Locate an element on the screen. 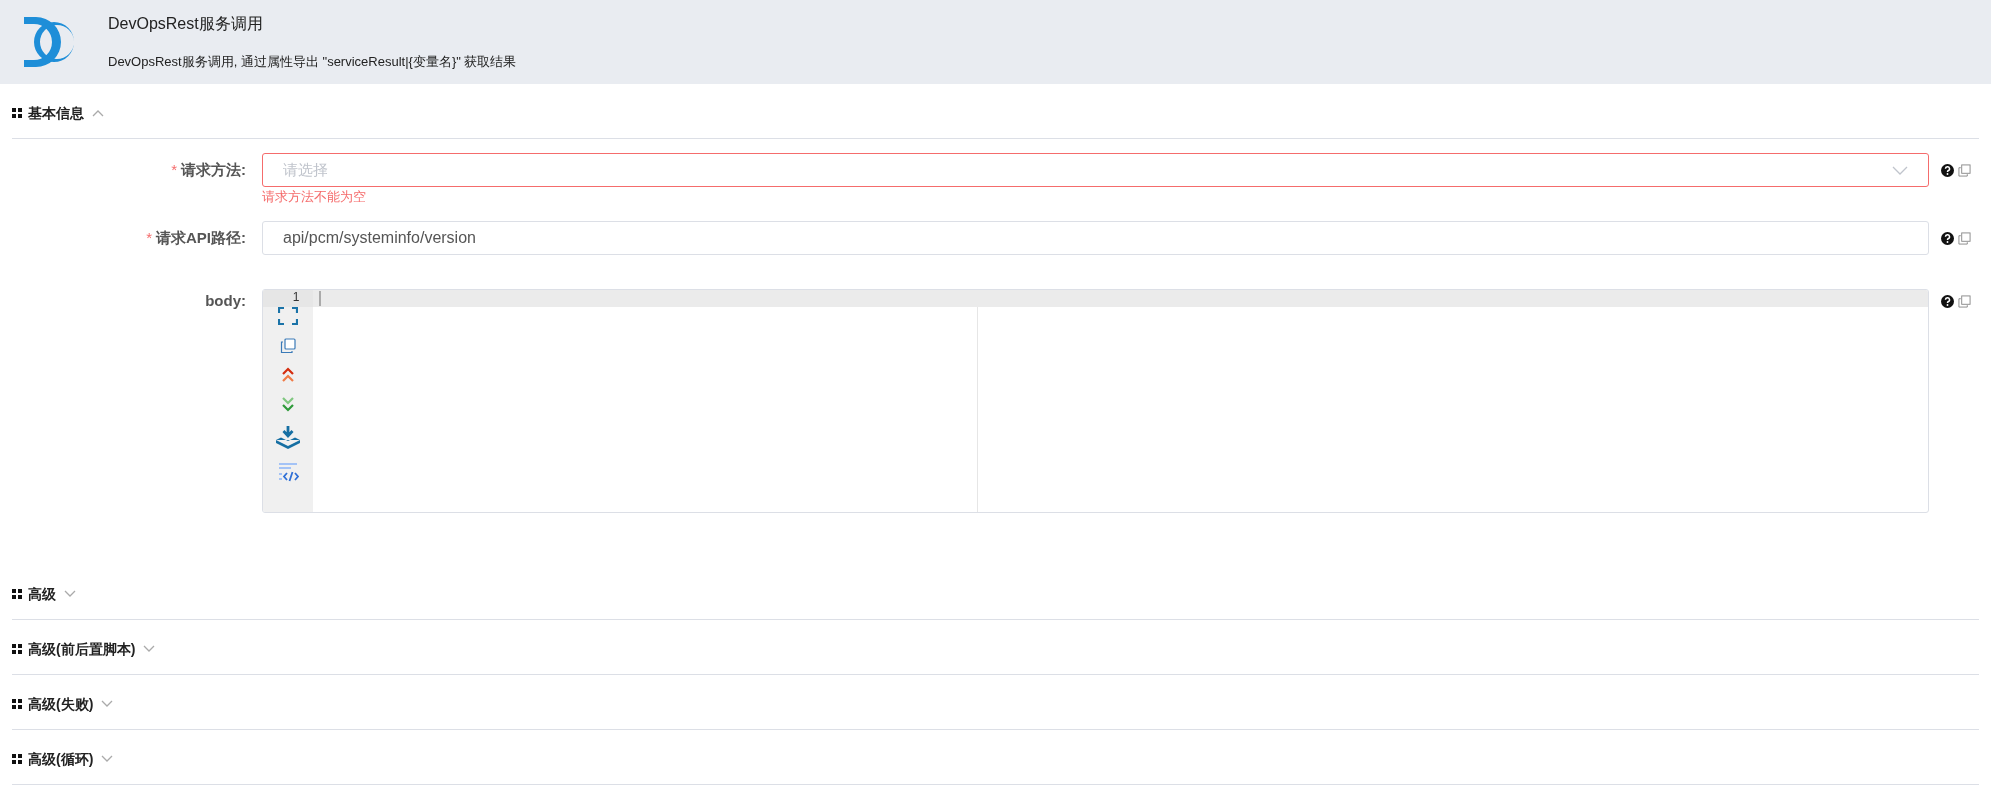  input-value: api/pcm/systeminfo/version is located at coordinates (379, 238).